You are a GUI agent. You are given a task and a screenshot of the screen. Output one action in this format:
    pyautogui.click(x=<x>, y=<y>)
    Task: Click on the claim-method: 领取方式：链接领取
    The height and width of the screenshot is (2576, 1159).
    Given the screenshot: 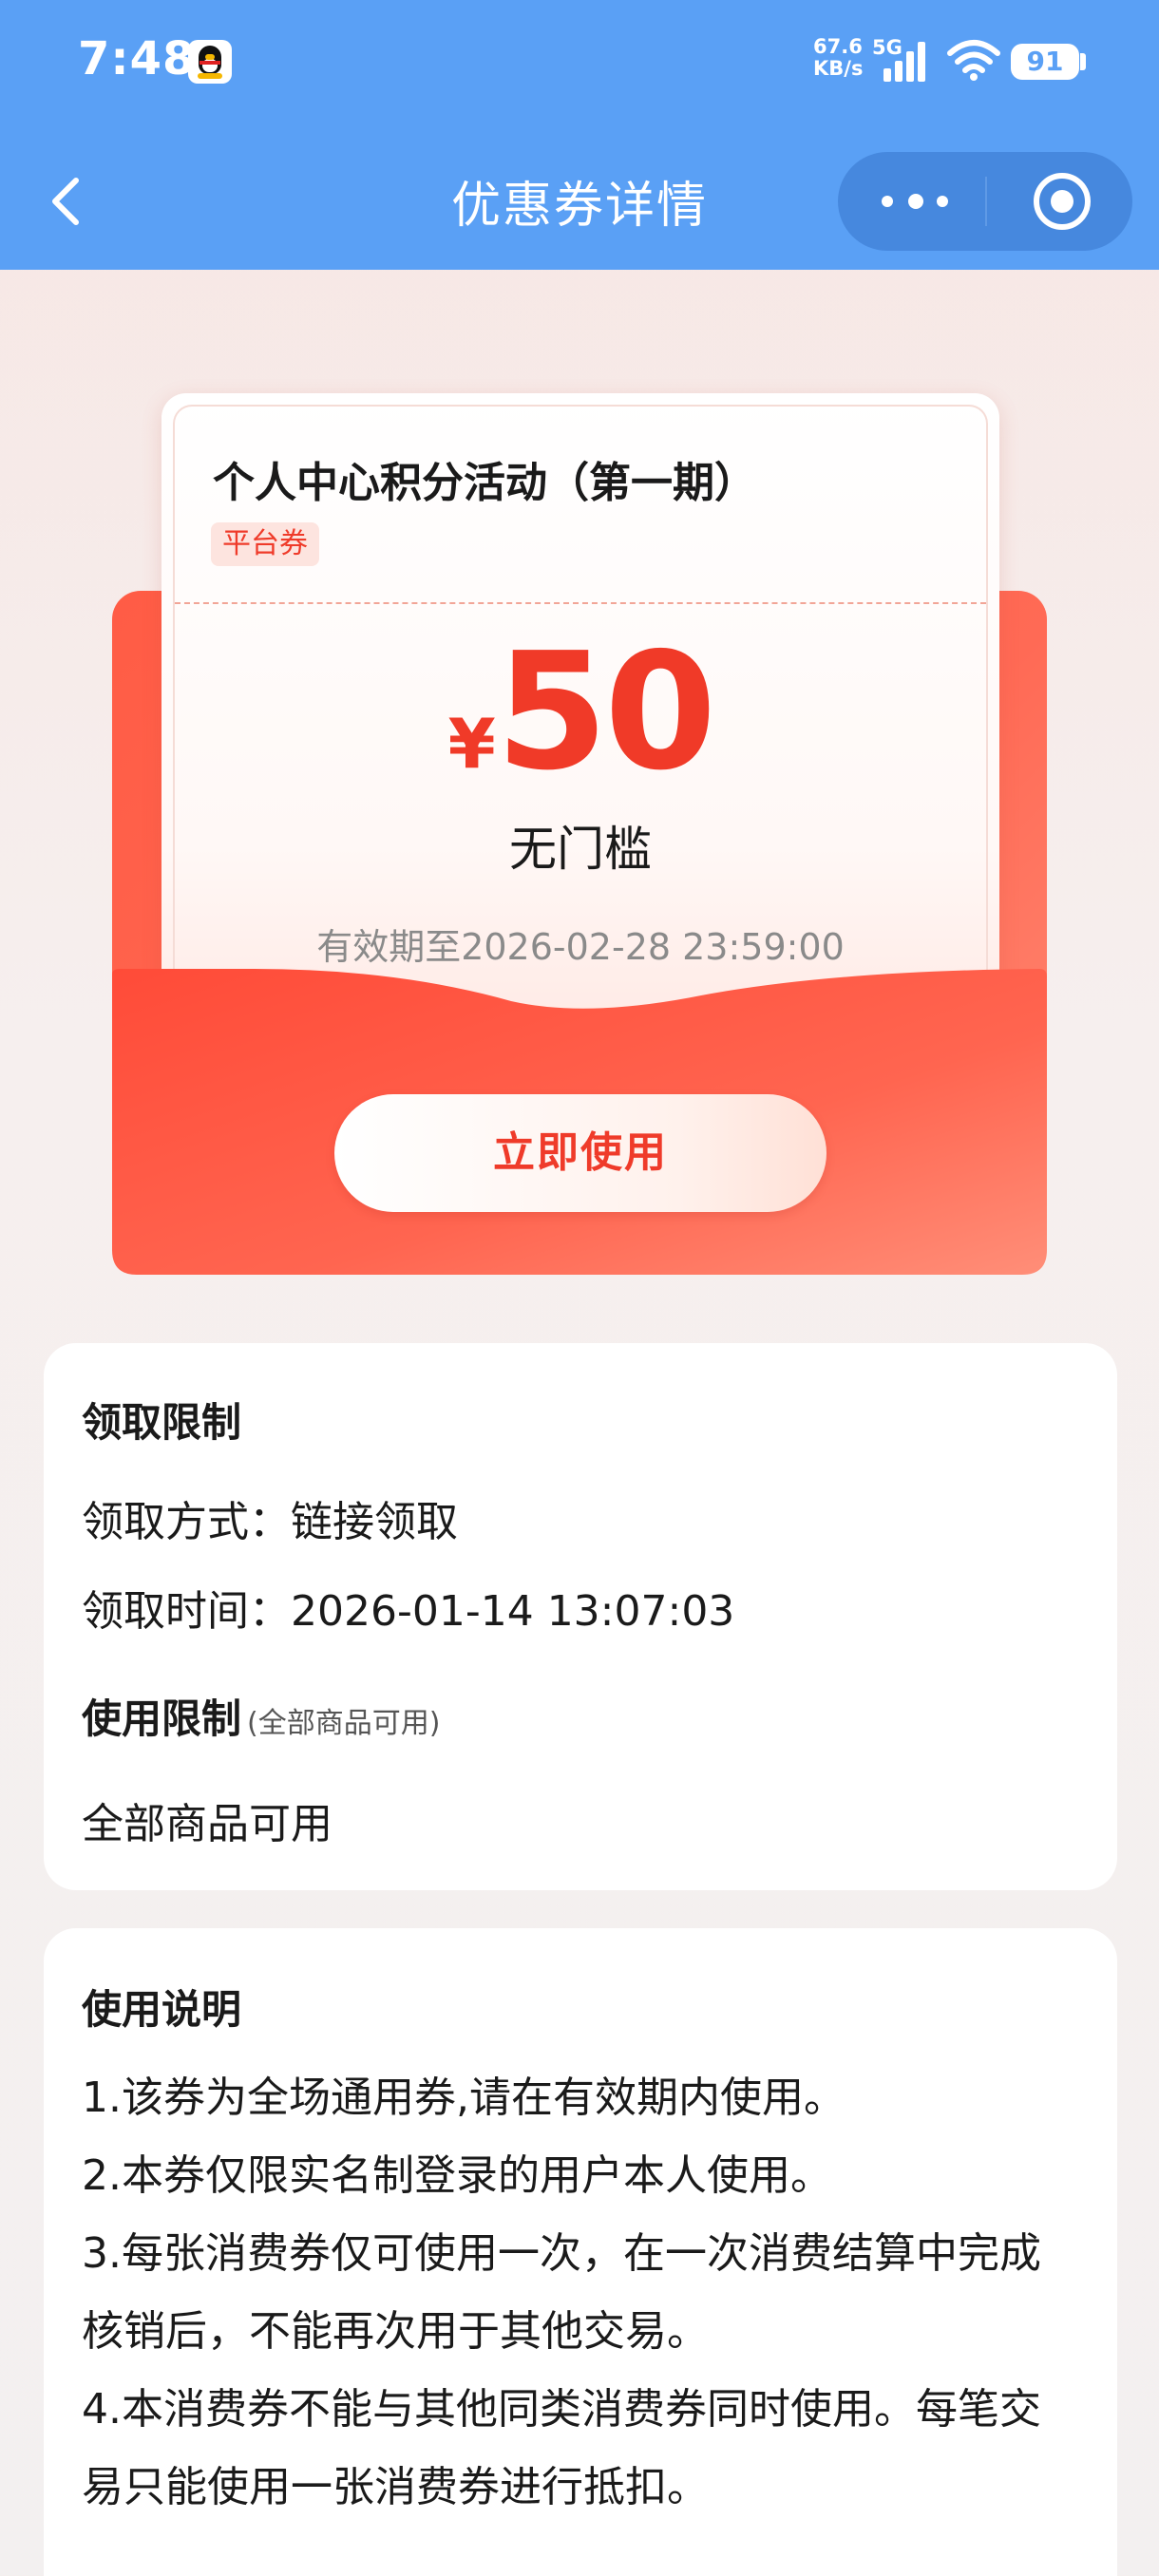 What is the action you would take?
    pyautogui.click(x=270, y=1522)
    